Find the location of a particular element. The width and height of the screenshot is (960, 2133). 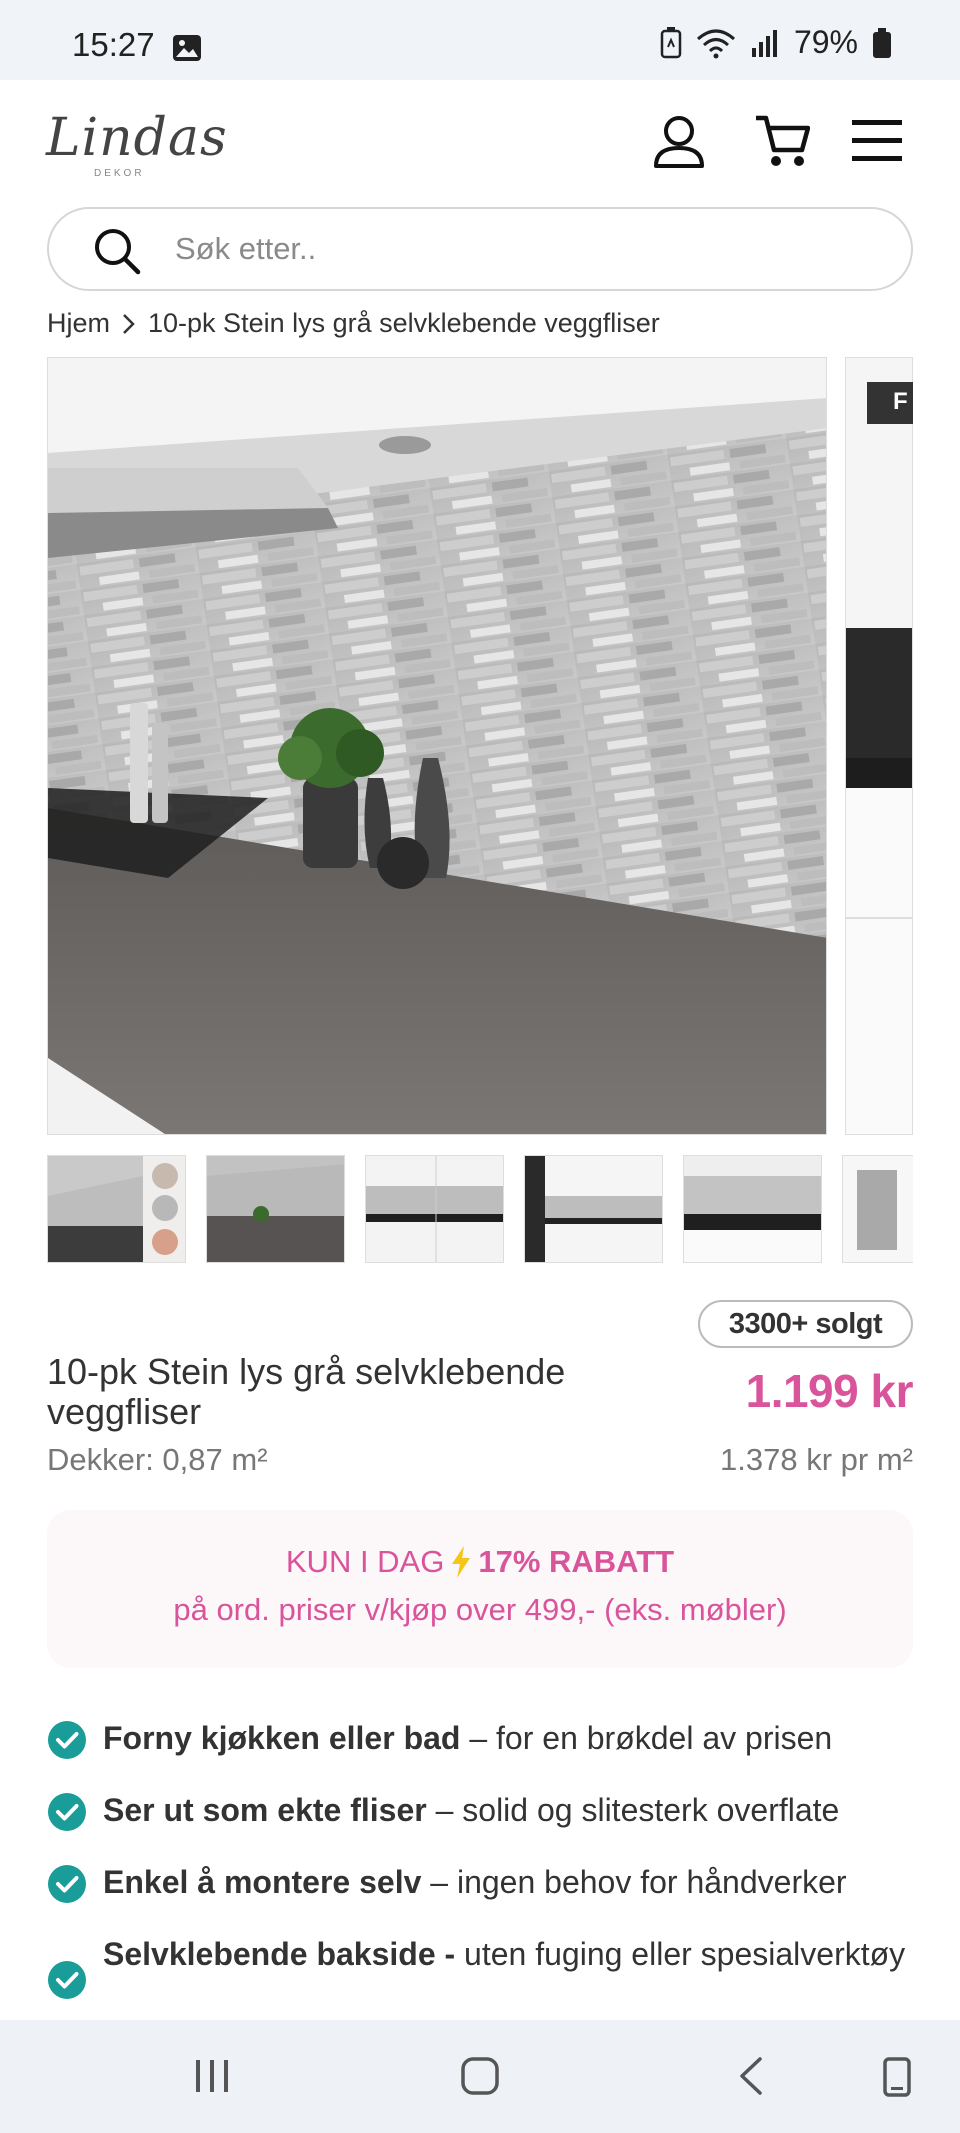

feature-bold: Enkel å montere selv is located at coordinates (262, 1882).